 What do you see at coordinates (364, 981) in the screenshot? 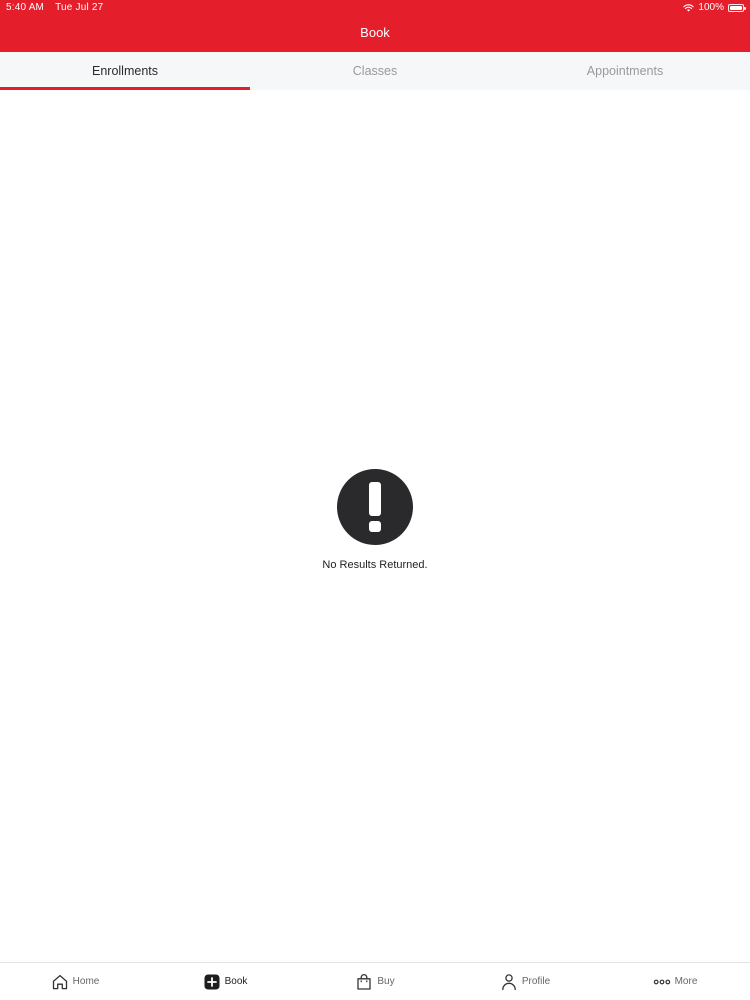
I see `shopping-bag-icon` at bounding box center [364, 981].